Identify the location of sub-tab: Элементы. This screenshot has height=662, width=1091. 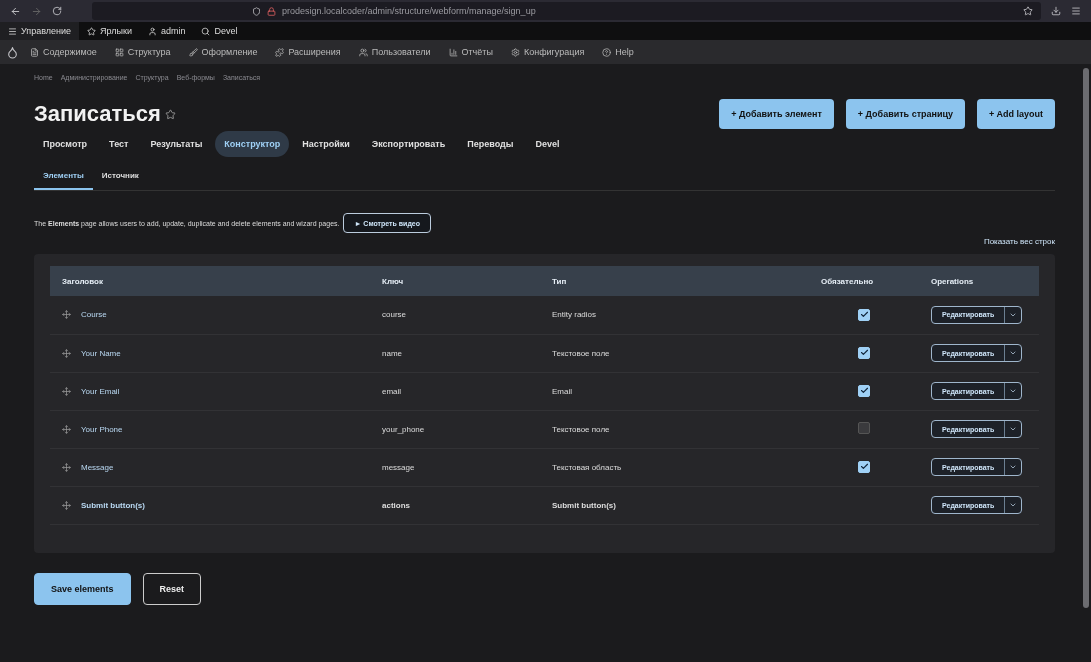
(63, 176).